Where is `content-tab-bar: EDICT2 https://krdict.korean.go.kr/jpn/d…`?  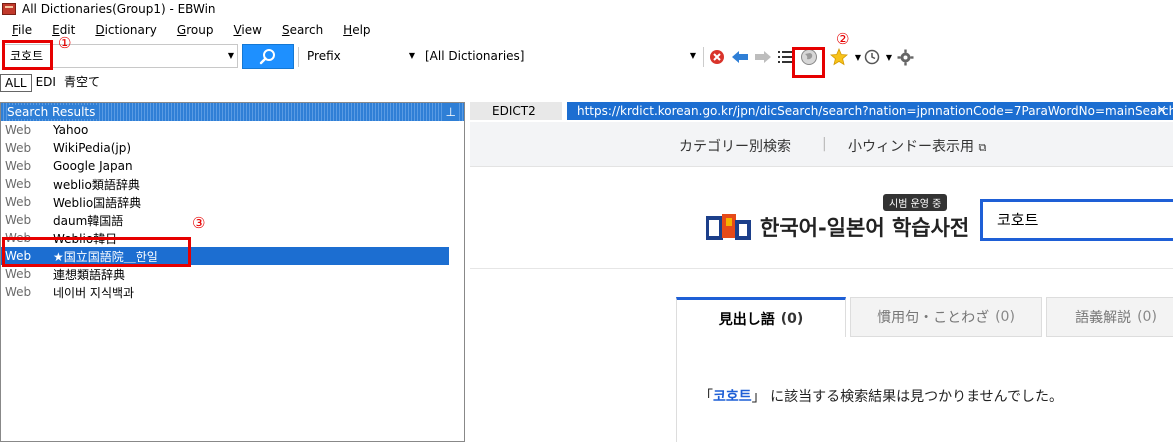 content-tab-bar: EDICT2 https://krdict.korean.go.kr/jpn/d… is located at coordinates (821, 111).